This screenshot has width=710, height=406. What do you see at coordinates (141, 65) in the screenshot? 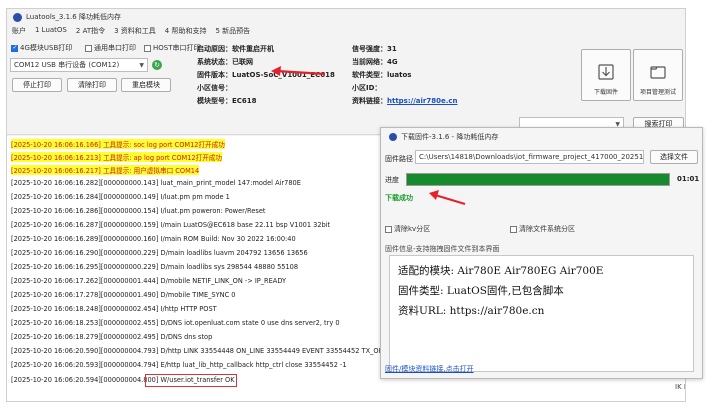
I see `chevron-down-icon: ▼` at bounding box center [141, 65].